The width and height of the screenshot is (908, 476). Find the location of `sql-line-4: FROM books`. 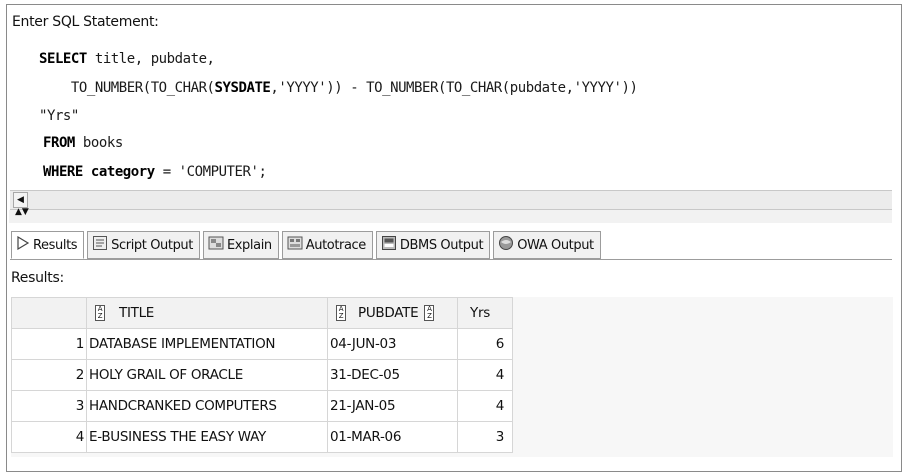

sql-line-4: FROM books is located at coordinates (83, 143).